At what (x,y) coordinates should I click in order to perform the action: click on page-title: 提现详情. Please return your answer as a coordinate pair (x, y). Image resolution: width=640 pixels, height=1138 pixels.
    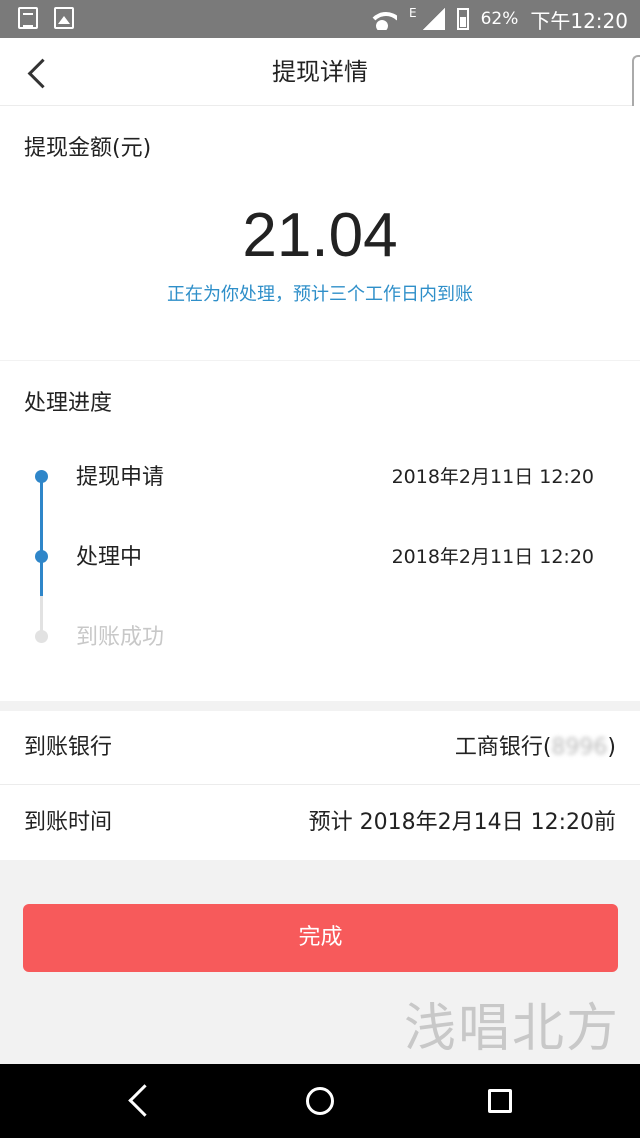
    Looking at the image, I should click on (320, 72).